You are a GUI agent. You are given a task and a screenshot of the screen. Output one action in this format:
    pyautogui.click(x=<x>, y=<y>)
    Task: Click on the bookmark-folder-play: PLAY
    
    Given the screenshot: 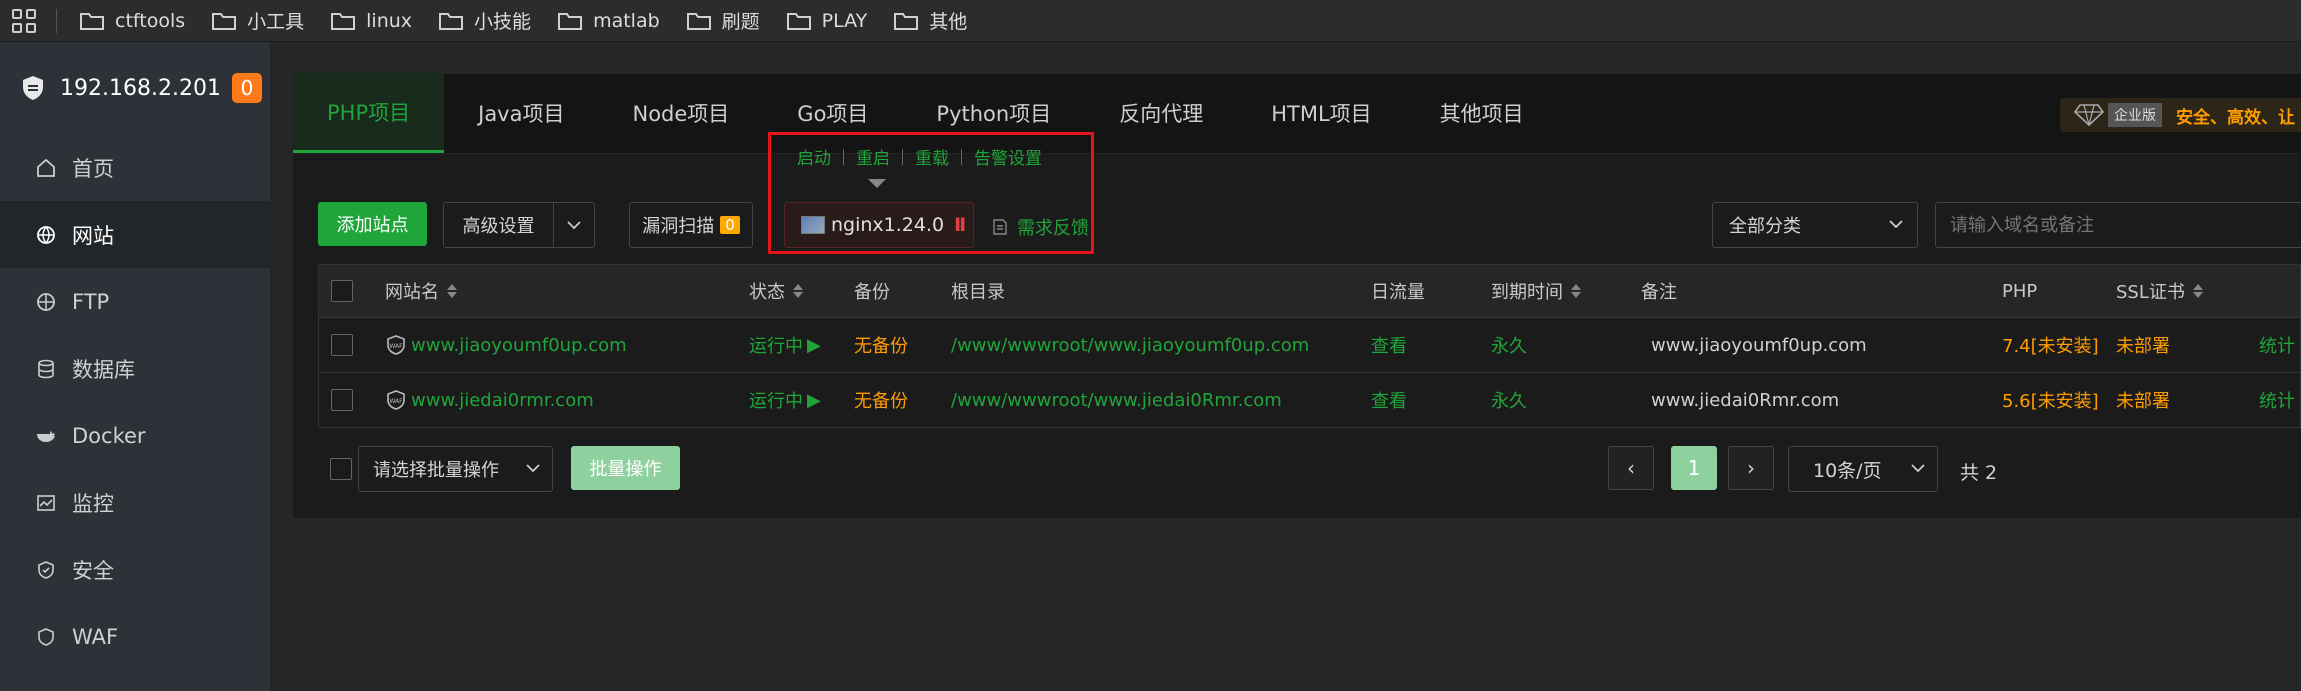 What is the action you would take?
    pyautogui.click(x=827, y=20)
    